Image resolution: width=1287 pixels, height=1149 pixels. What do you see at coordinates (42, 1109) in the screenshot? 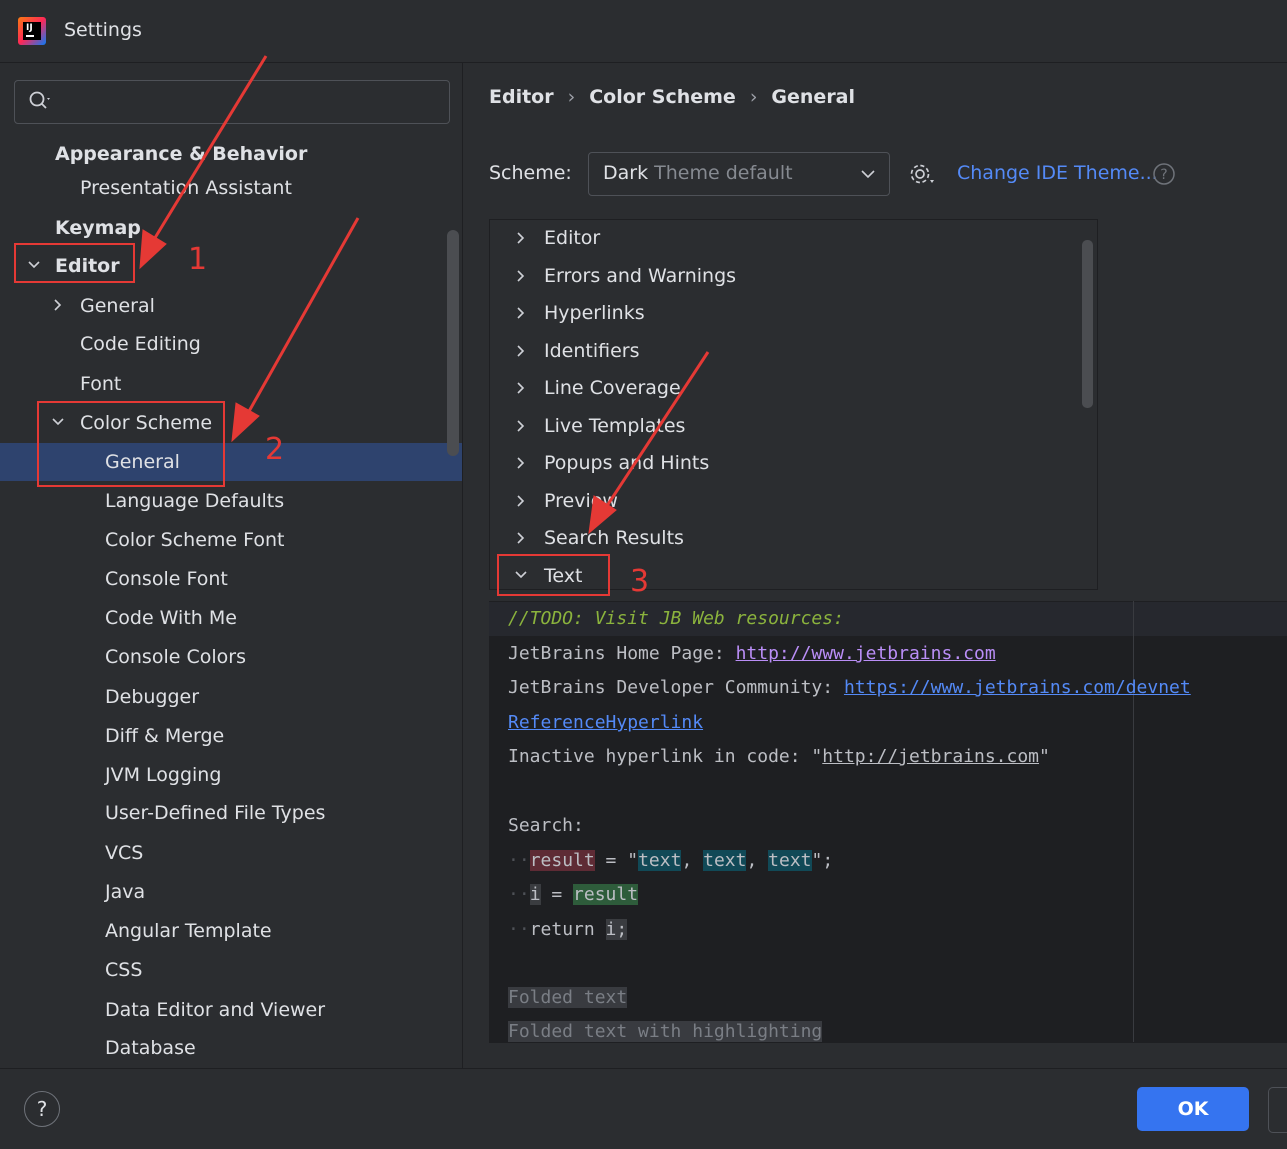
I see `help-button: ?` at bounding box center [42, 1109].